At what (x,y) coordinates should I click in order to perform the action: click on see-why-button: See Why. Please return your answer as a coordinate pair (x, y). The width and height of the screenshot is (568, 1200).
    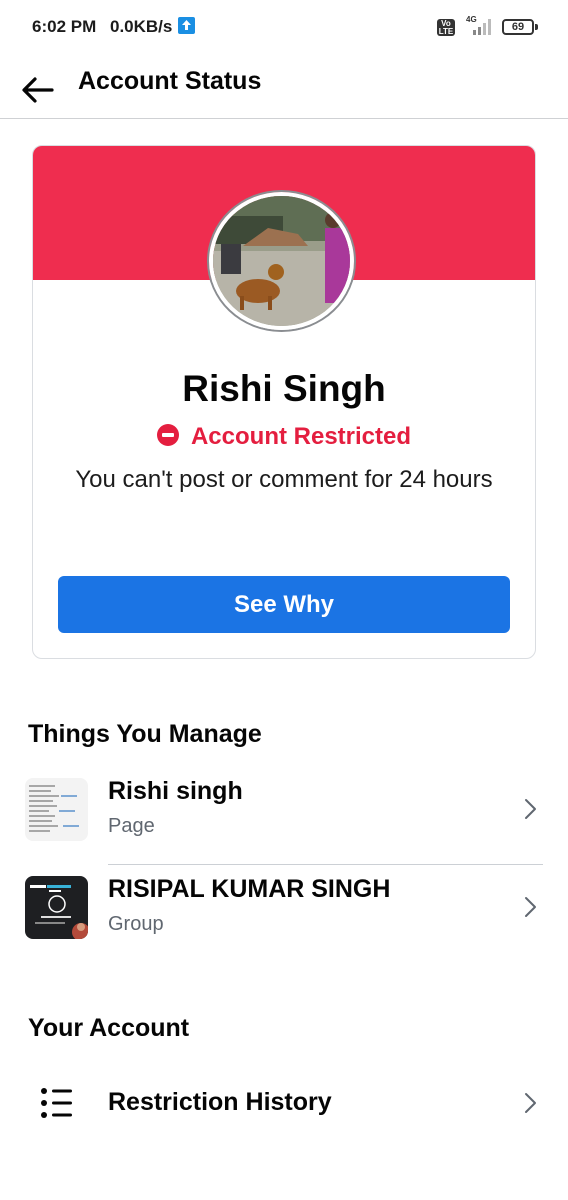
    Looking at the image, I should click on (284, 604).